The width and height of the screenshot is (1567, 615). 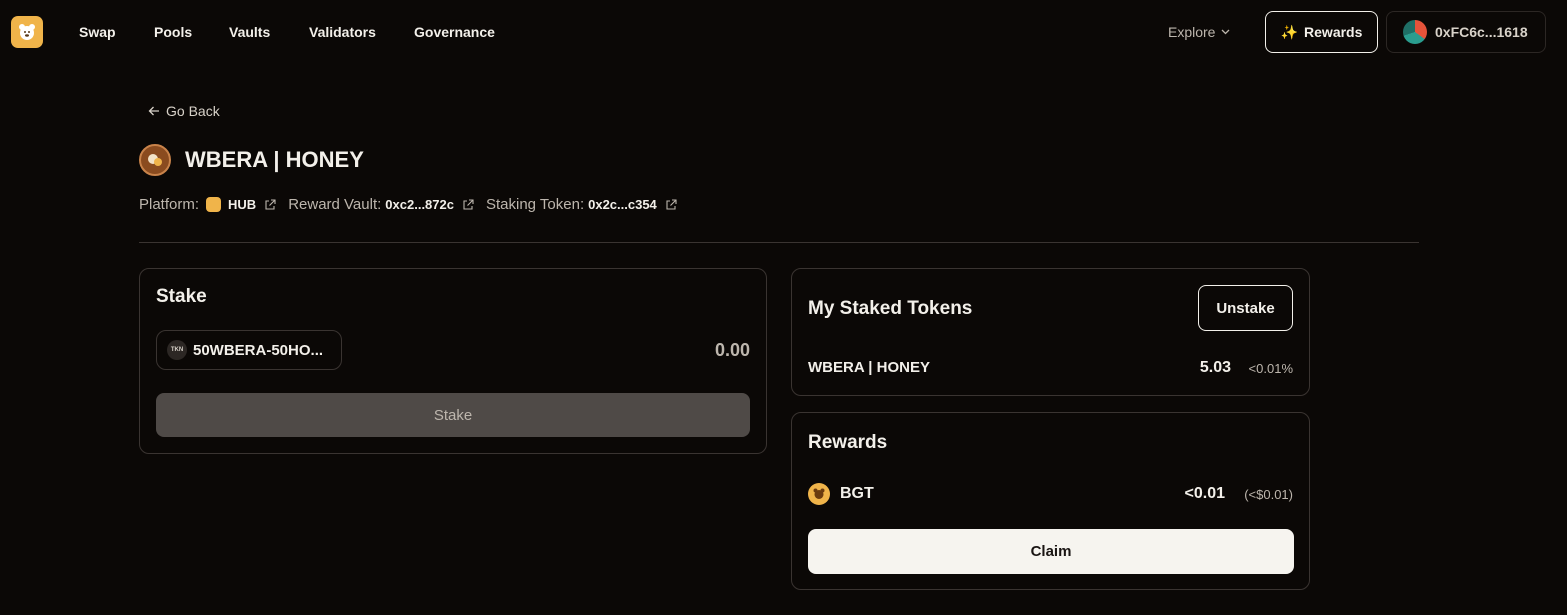 I want to click on explore-label: Explore, so click(x=1192, y=32).